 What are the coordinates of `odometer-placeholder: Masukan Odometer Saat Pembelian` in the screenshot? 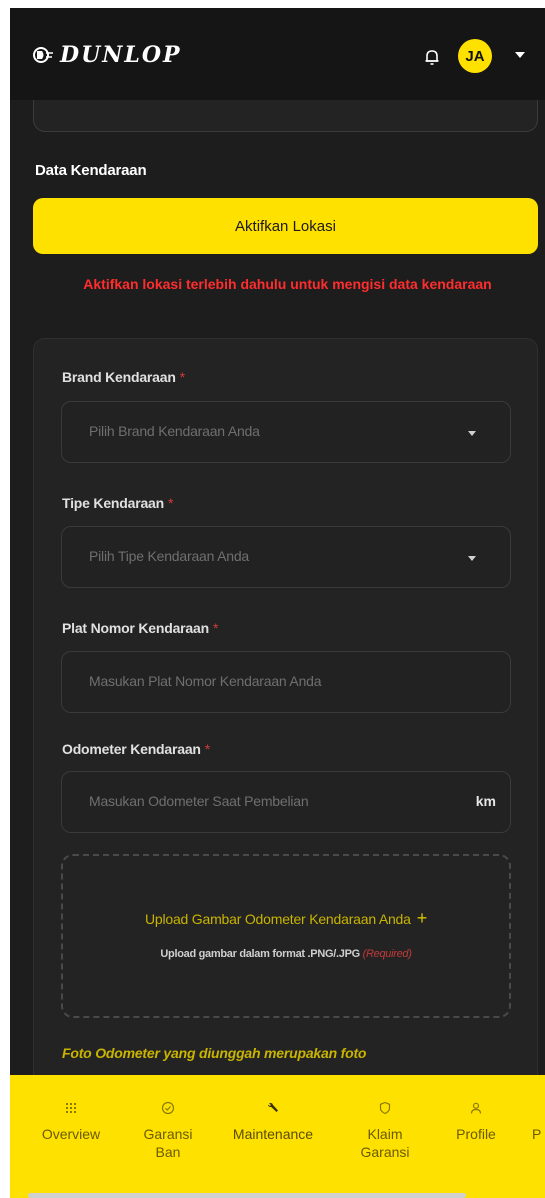 It's located at (199, 801).